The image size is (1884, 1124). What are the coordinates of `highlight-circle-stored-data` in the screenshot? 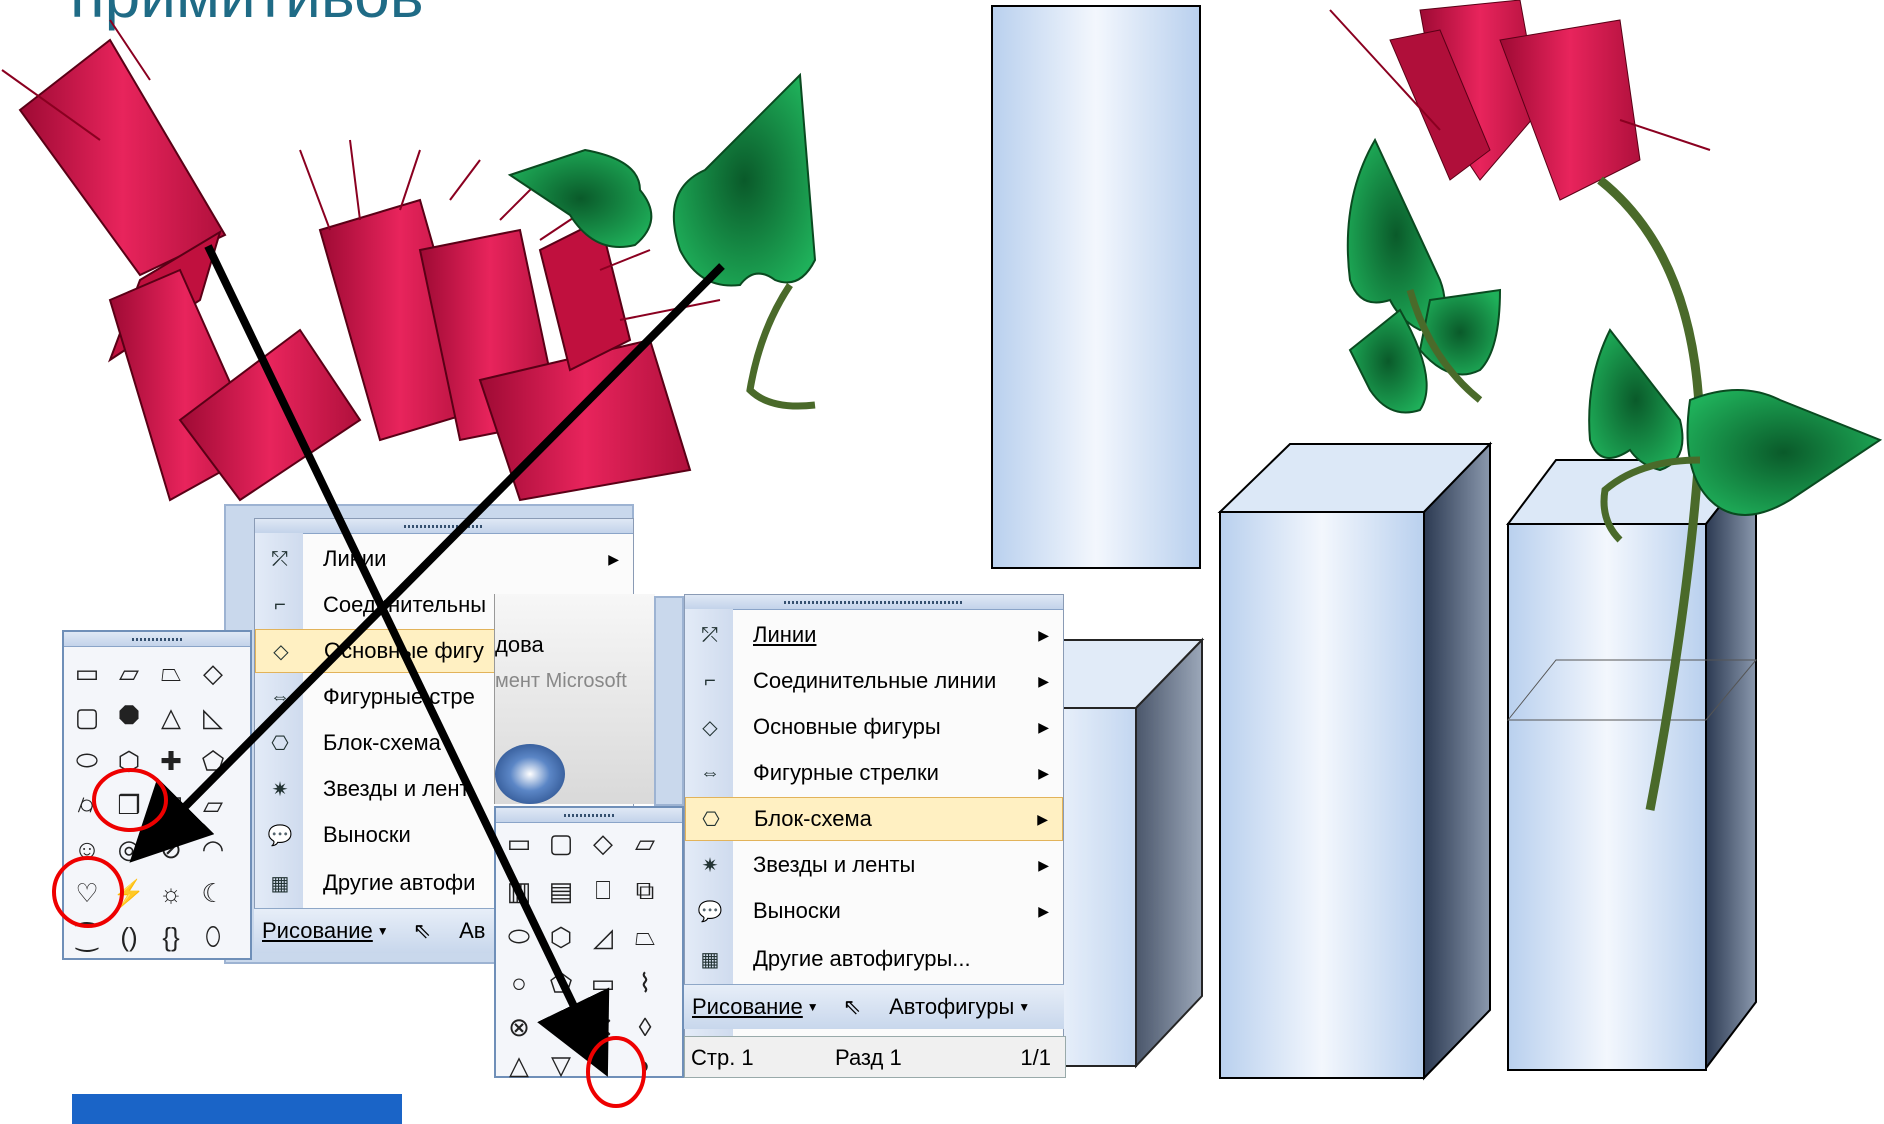 It's located at (616, 1072).